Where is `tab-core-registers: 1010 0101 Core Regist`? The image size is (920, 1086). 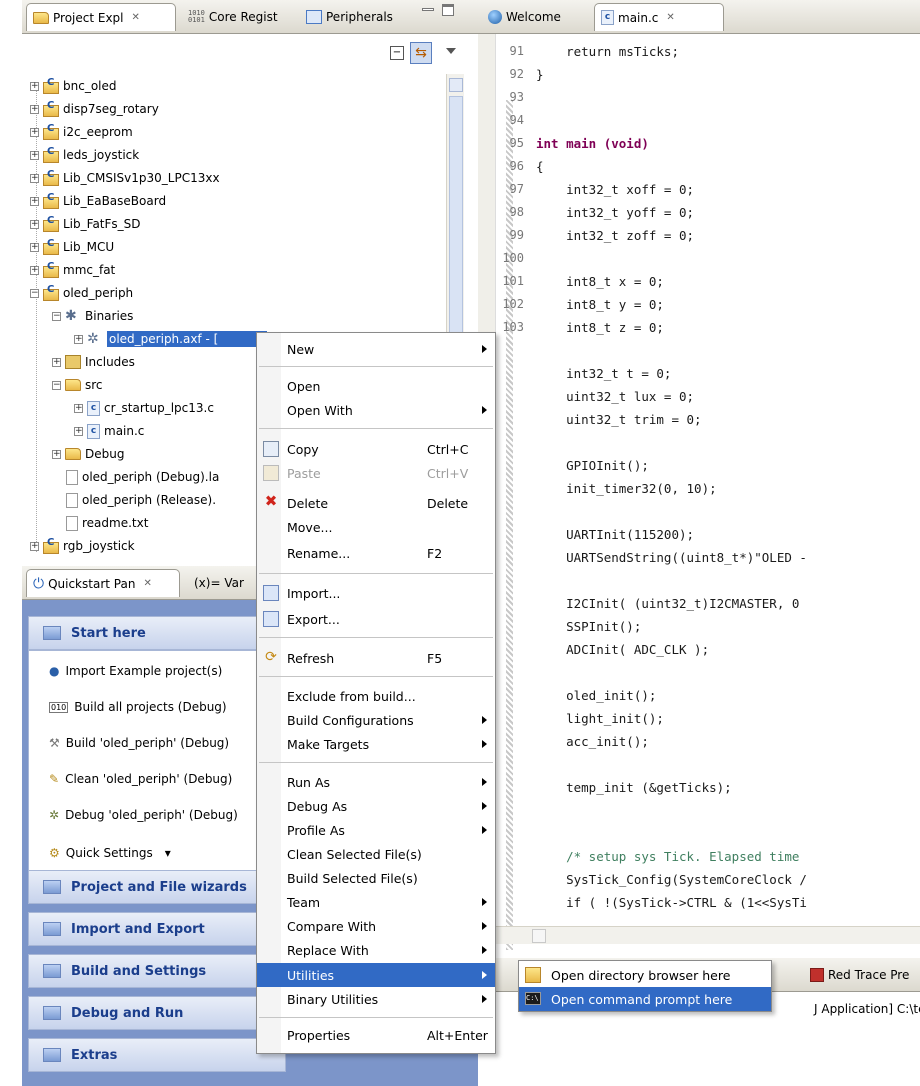
tab-core-registers: 1010 0101 Core Regist is located at coordinates (233, 17).